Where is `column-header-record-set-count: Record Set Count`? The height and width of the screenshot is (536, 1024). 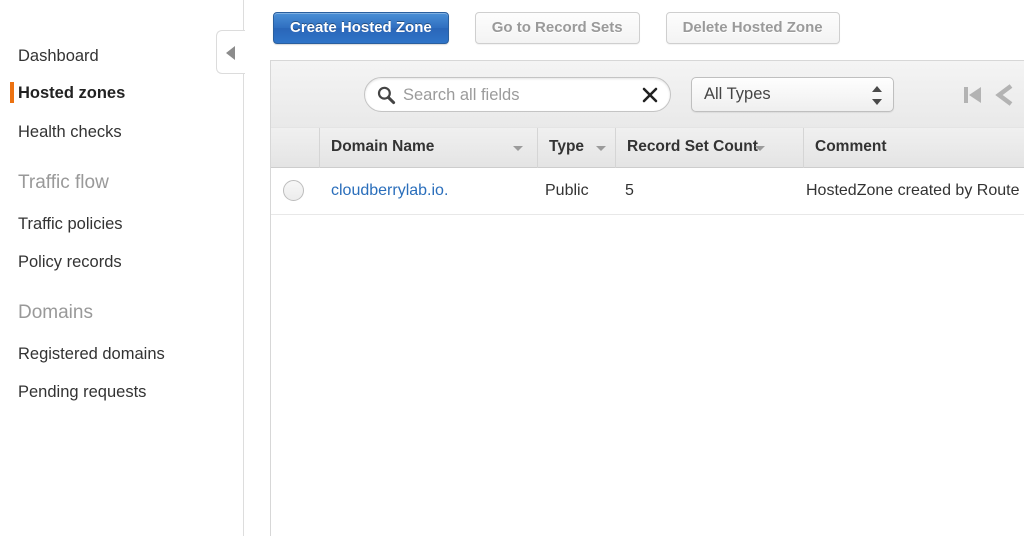
column-header-record-set-count: Record Set Count is located at coordinates (709, 148).